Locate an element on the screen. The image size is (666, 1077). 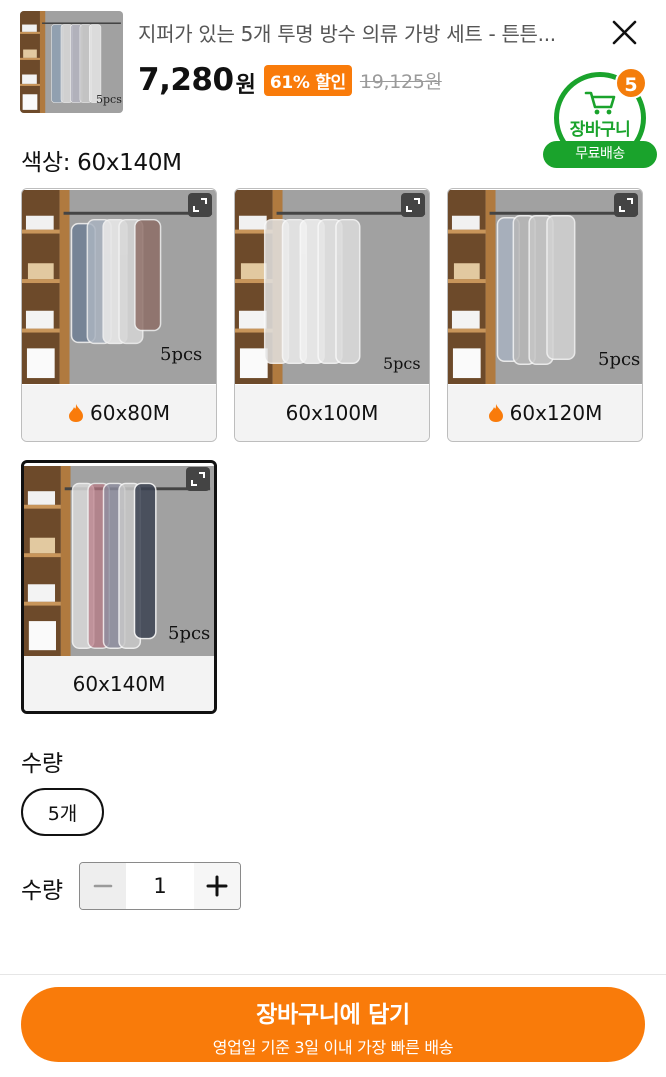
pack-option-5: 5개 is located at coordinates (62, 812).